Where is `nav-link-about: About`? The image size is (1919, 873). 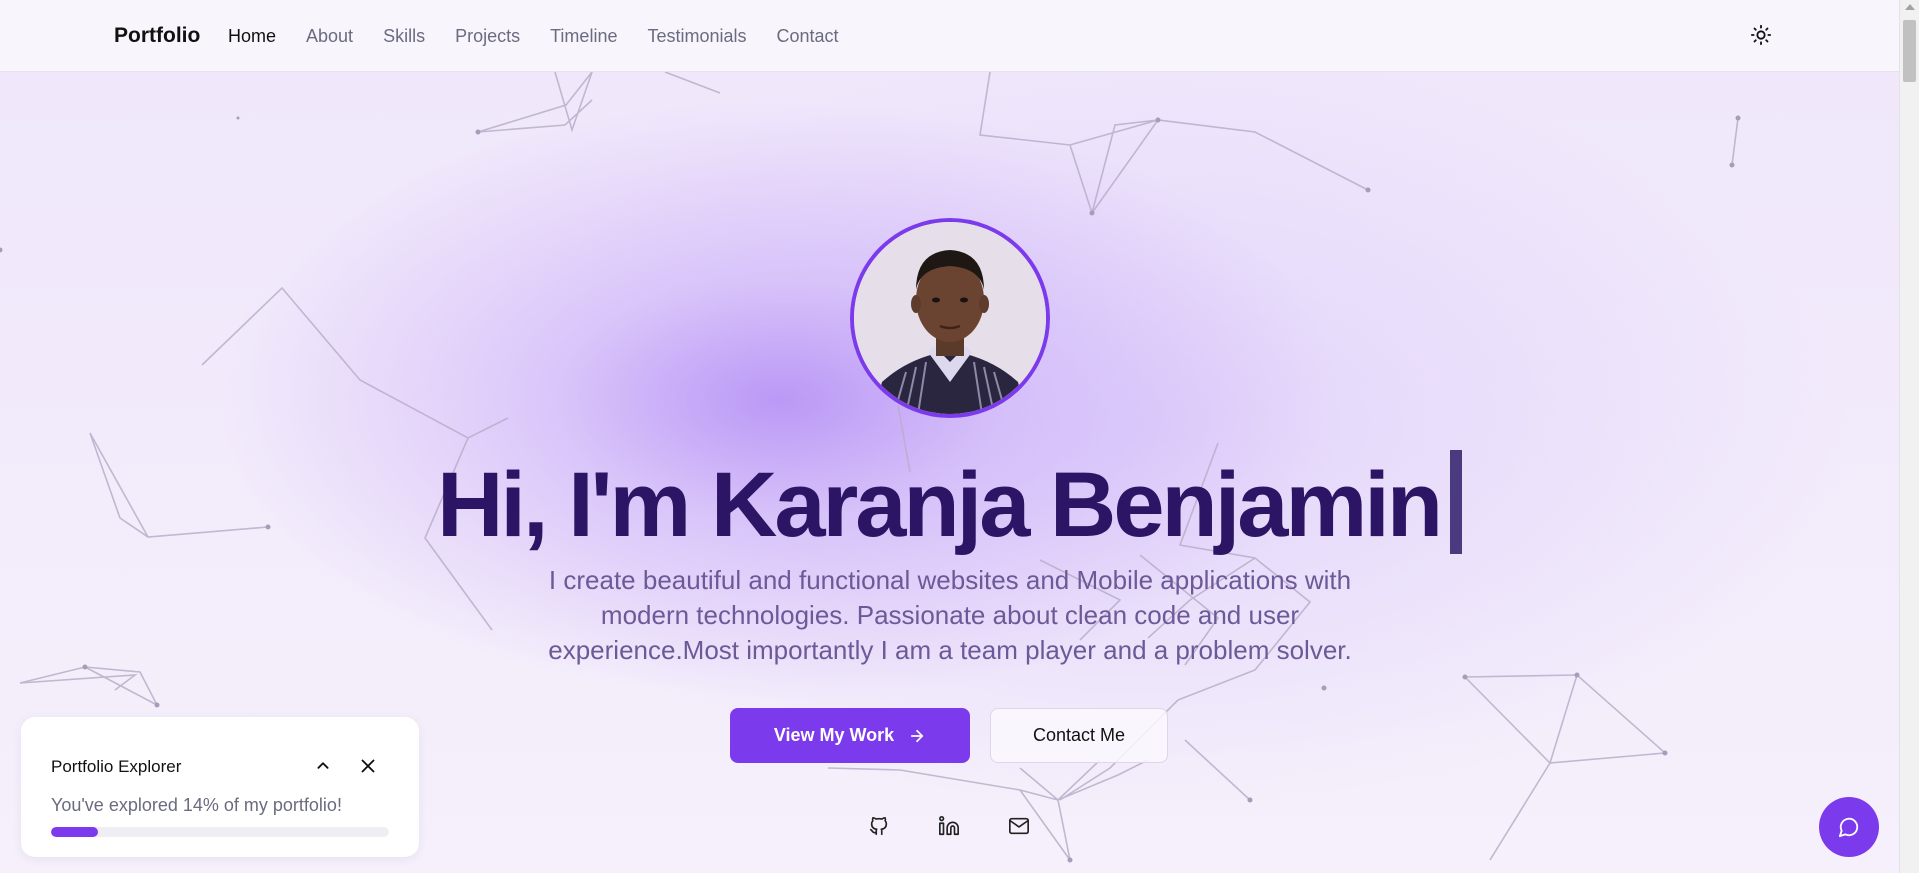 nav-link-about: About is located at coordinates (329, 36).